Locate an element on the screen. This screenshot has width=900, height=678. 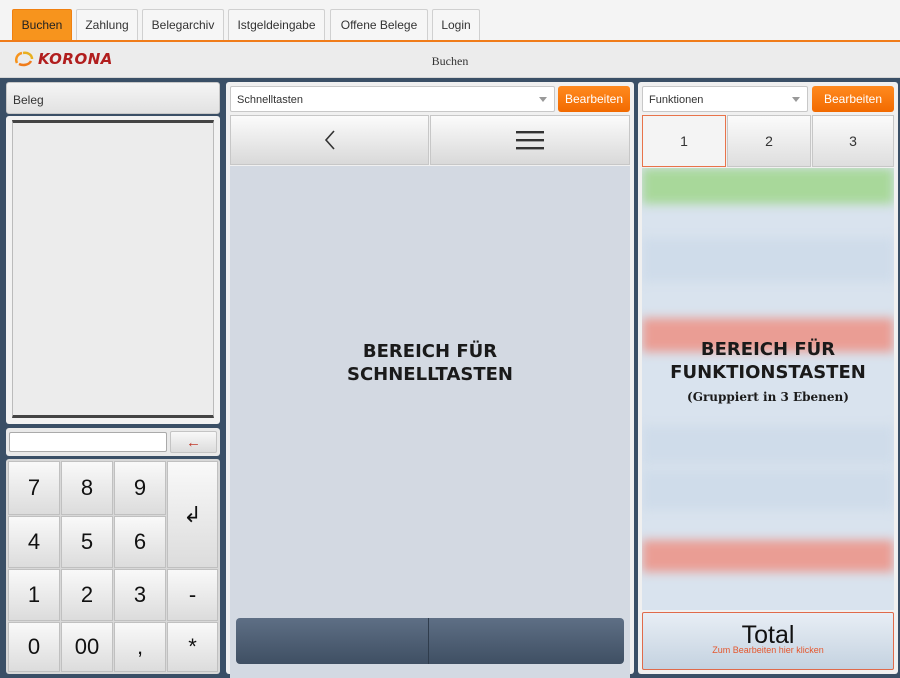
bottom-action-left is located at coordinates (332, 641).